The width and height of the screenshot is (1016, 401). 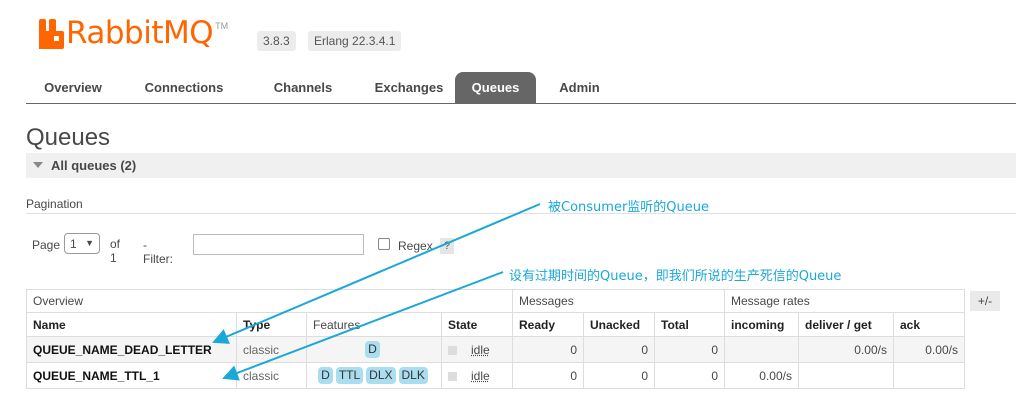 I want to click on annotation-arrows, so click(x=376, y=292).